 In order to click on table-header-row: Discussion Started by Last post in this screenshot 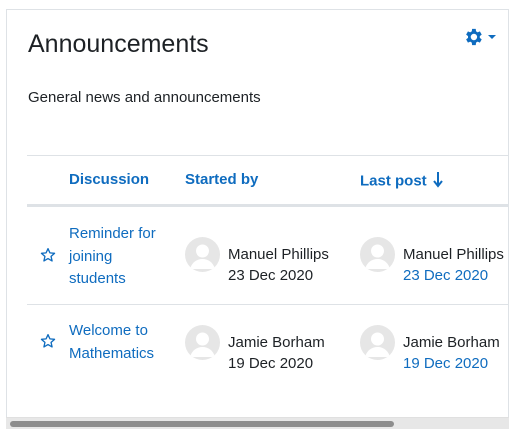, I will do `click(267, 181)`.